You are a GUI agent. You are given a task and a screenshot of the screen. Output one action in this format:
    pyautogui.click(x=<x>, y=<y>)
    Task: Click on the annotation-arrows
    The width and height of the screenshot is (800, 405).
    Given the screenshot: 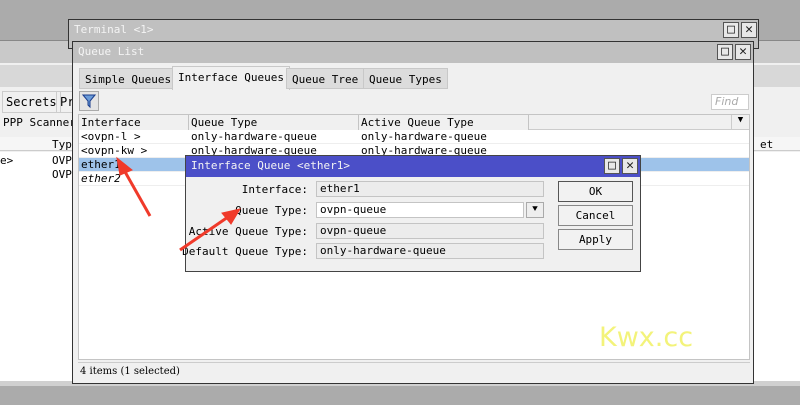 What is the action you would take?
    pyautogui.click(x=179, y=204)
    